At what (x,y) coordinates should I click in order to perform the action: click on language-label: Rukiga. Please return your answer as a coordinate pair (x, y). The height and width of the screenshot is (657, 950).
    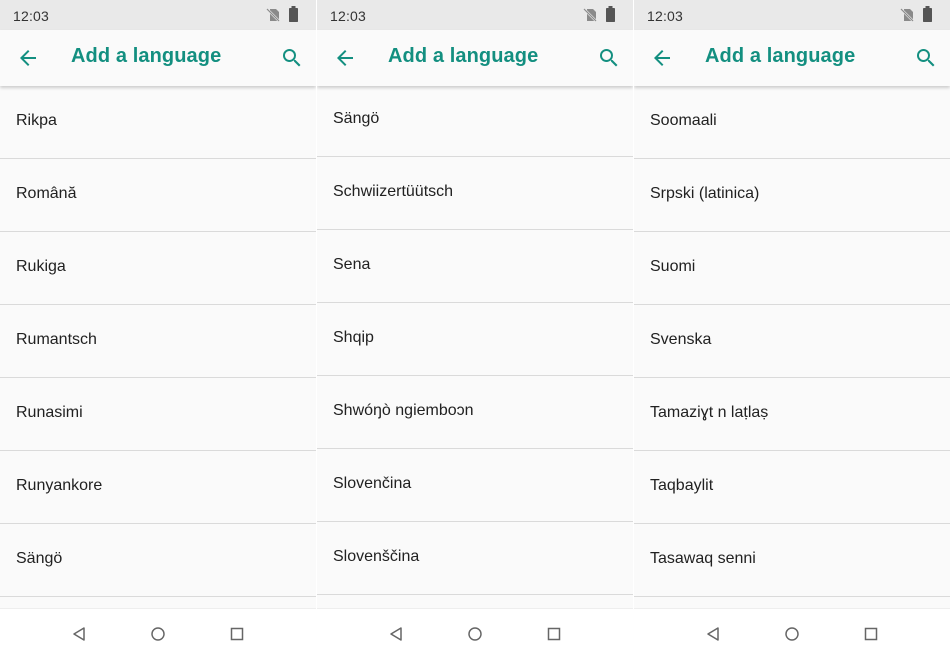
    Looking at the image, I should click on (41, 266).